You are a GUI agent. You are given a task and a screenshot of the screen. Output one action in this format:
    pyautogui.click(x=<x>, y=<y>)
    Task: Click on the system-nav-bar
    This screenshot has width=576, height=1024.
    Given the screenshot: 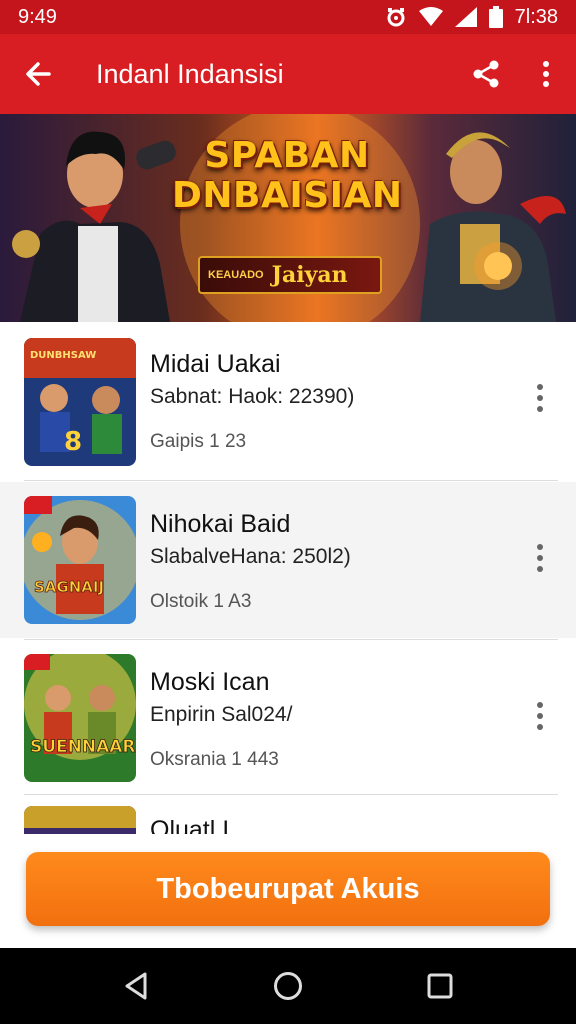 What is the action you would take?
    pyautogui.click(x=288, y=986)
    